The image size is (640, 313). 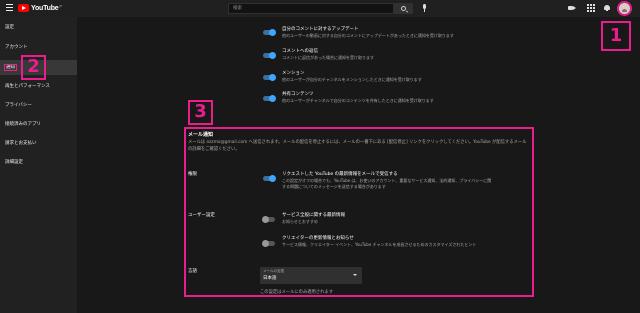 What do you see at coordinates (425, 8) in the screenshot?
I see `voice-search-icon` at bounding box center [425, 8].